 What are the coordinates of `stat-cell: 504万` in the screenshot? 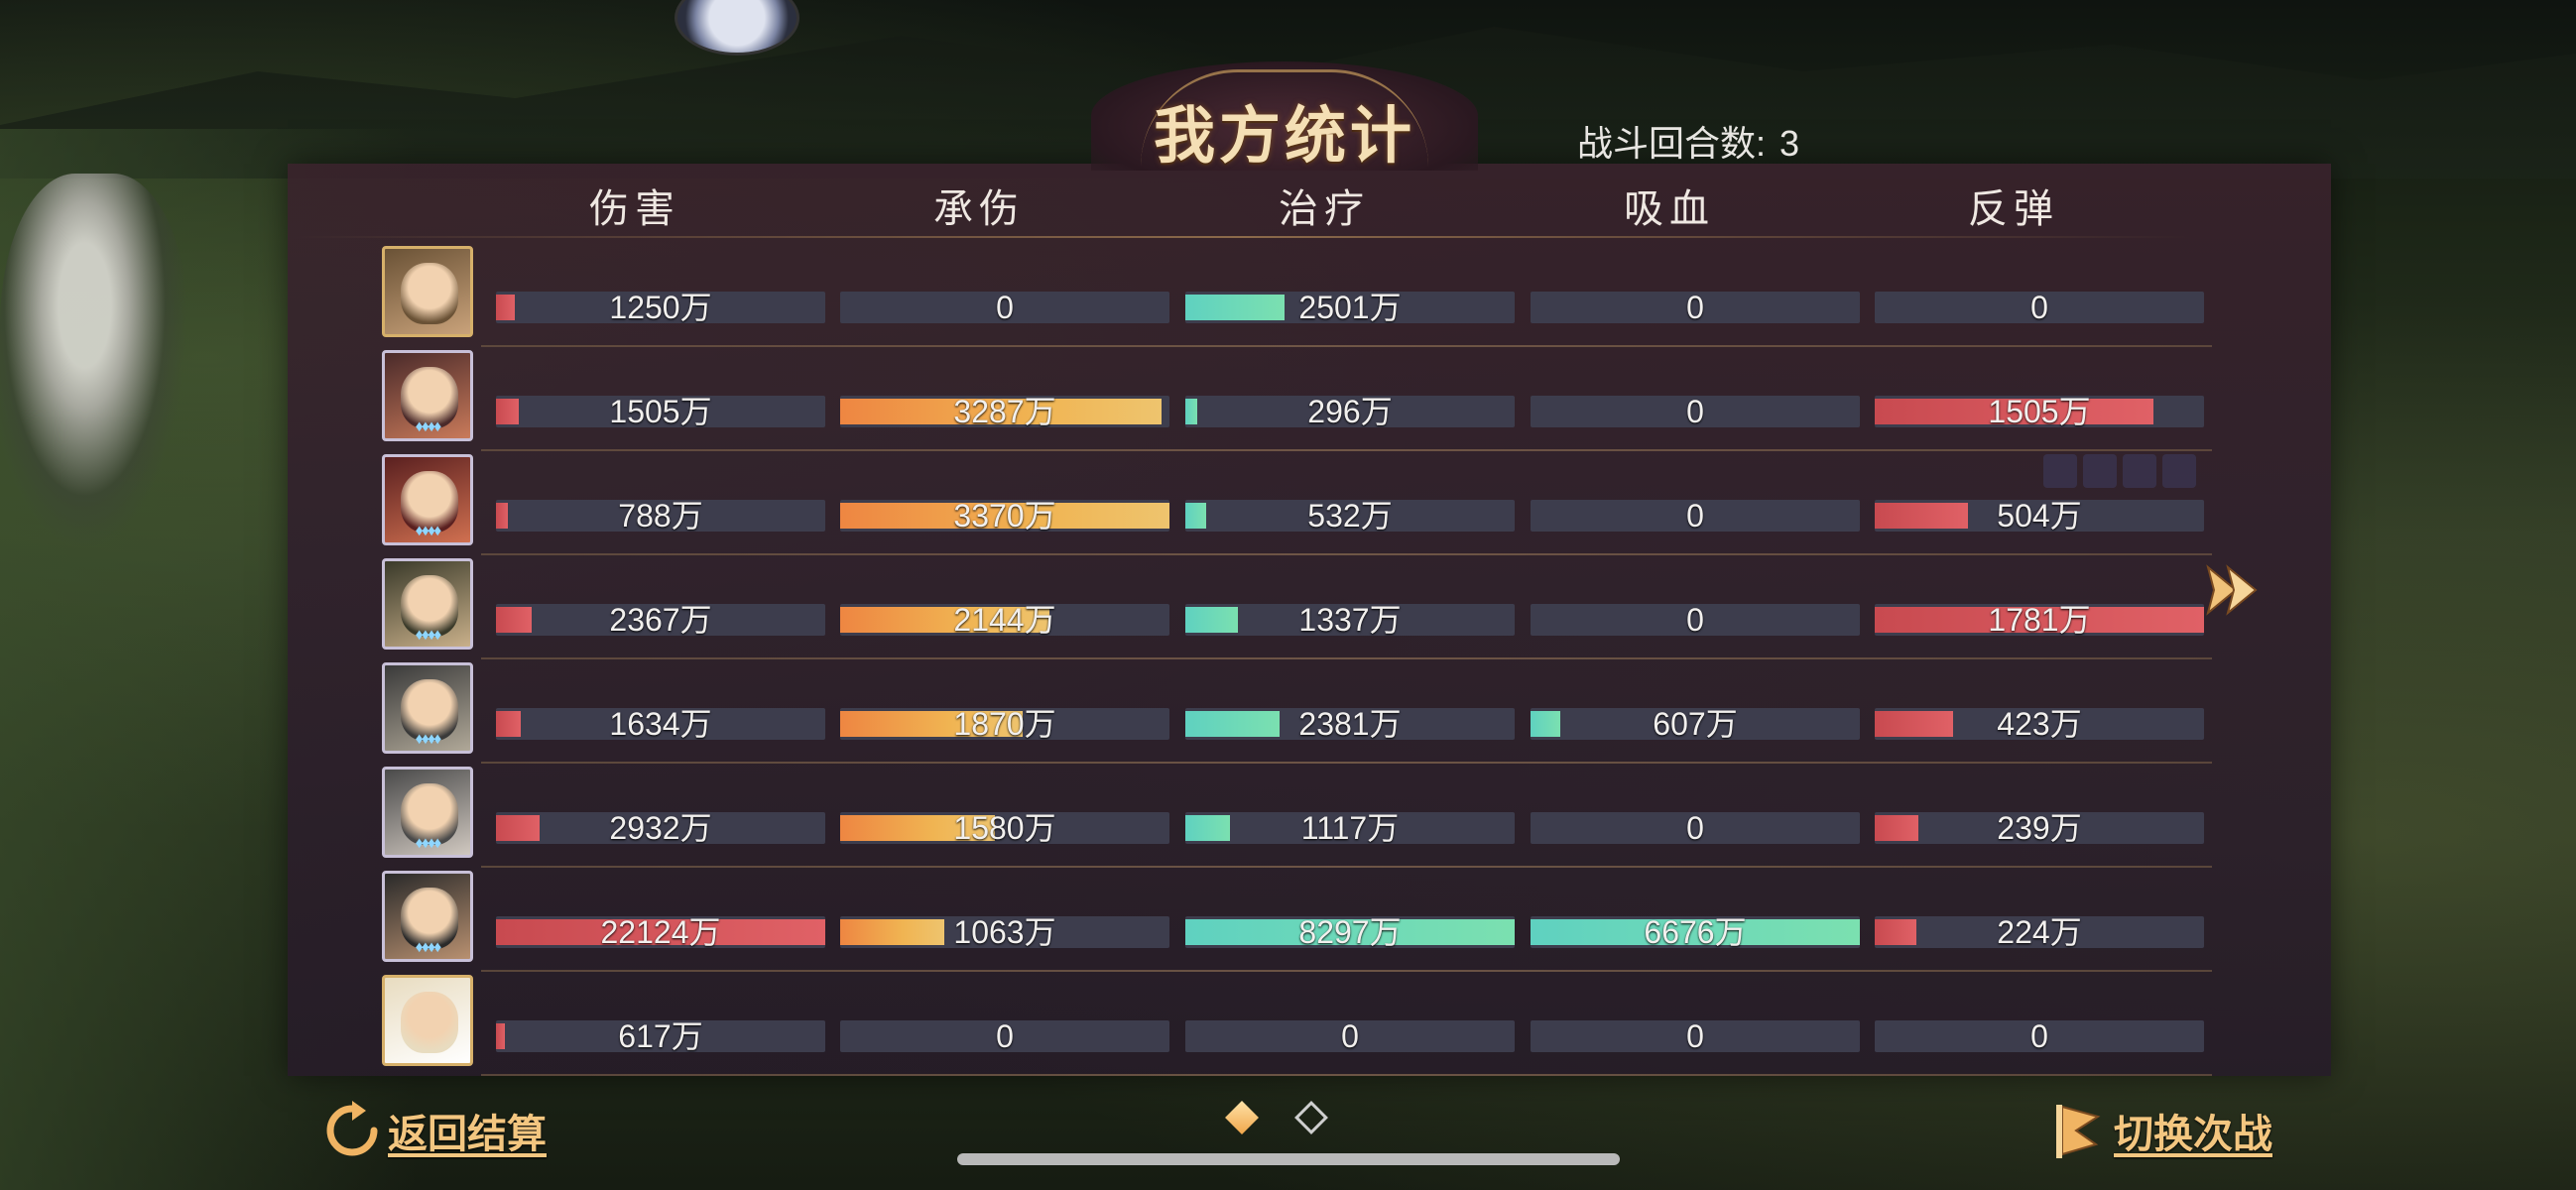 It's located at (2039, 516).